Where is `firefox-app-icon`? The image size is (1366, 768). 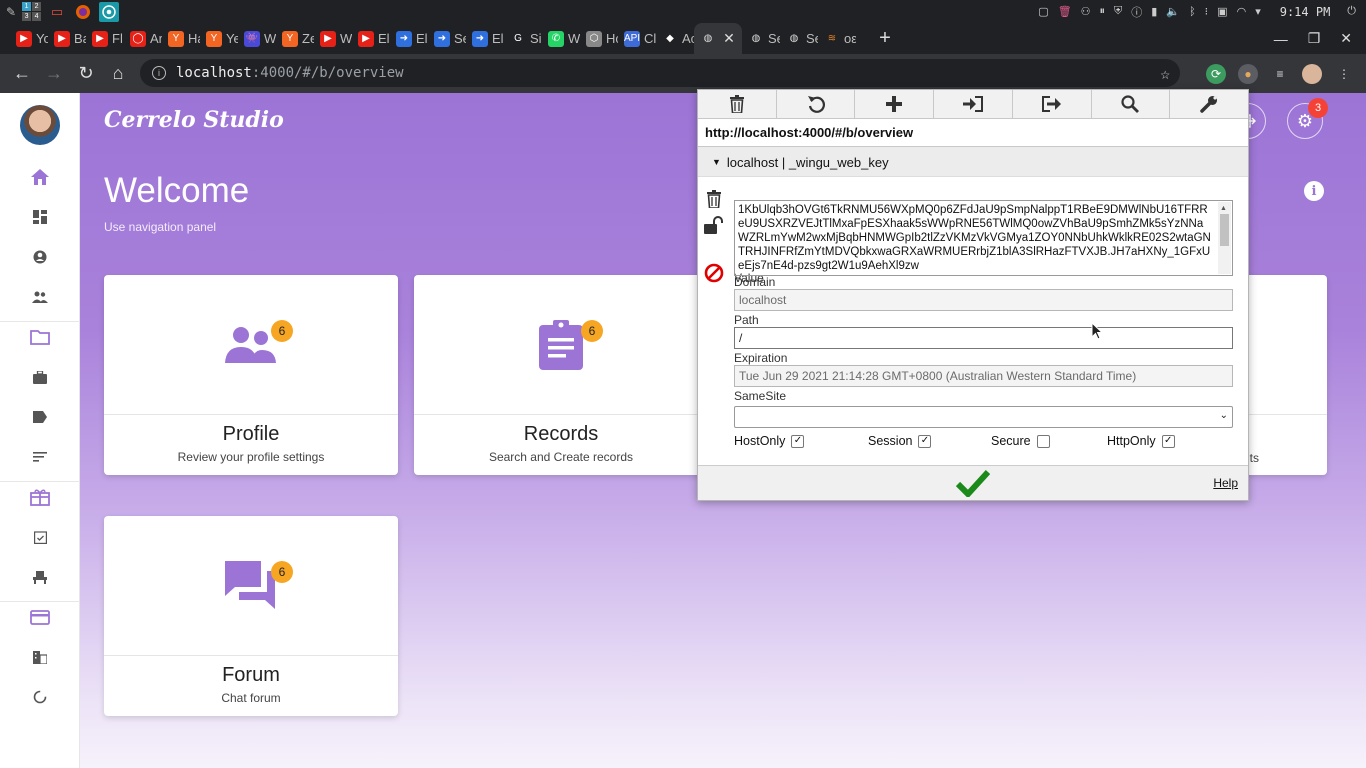 firefox-app-icon is located at coordinates (83, 12).